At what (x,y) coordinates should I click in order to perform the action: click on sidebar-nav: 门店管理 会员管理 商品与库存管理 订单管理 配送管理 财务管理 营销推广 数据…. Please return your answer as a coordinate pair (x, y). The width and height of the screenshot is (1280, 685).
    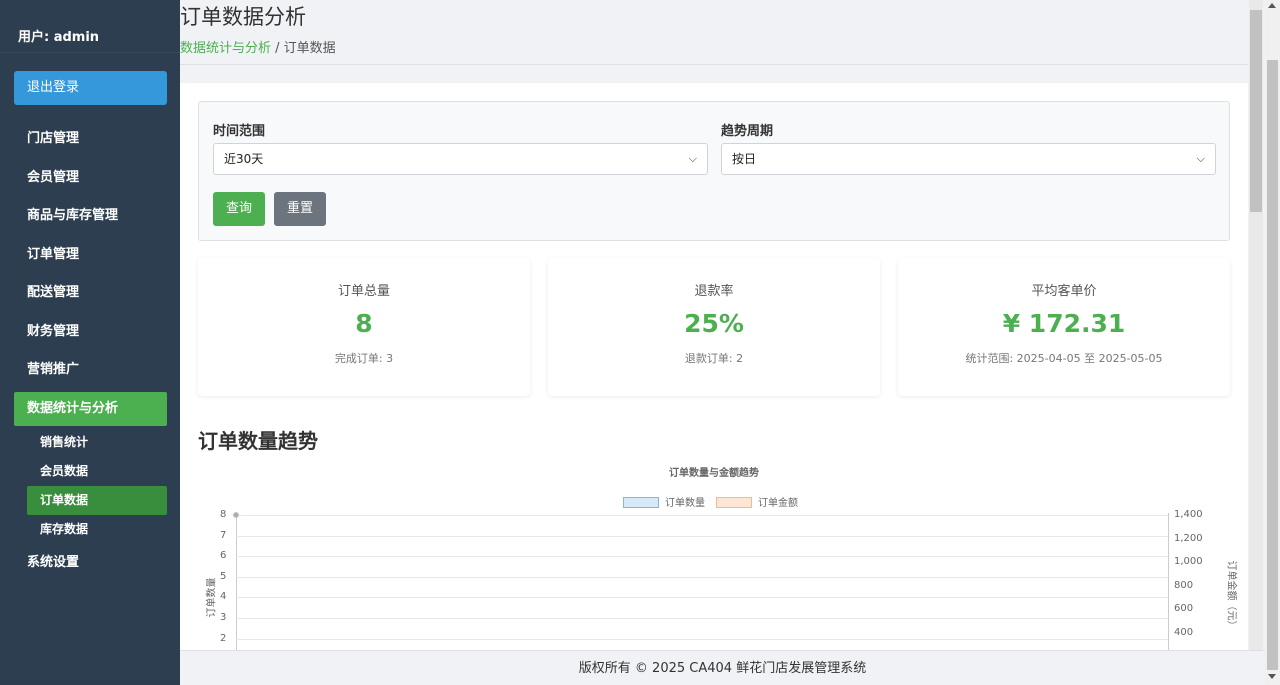
    Looking at the image, I should click on (90, 351).